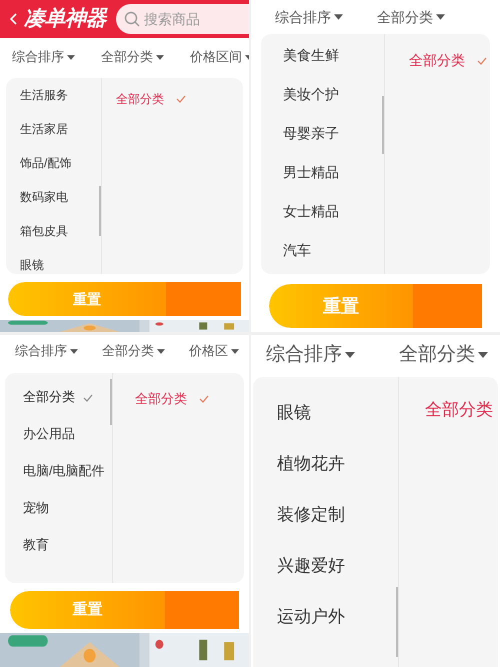 The image size is (500, 667). I want to click on category-item: 生活服务, so click(53, 95).